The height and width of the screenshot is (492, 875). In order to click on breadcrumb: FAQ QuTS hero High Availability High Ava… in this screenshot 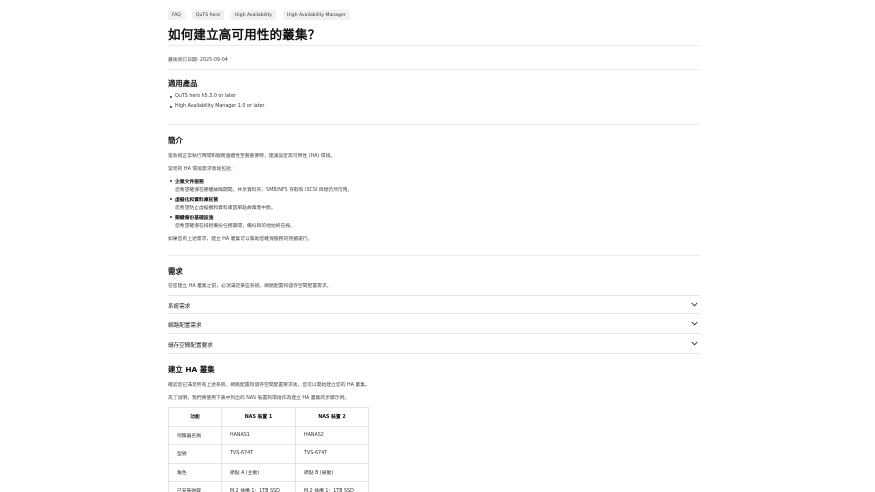, I will do `click(259, 15)`.